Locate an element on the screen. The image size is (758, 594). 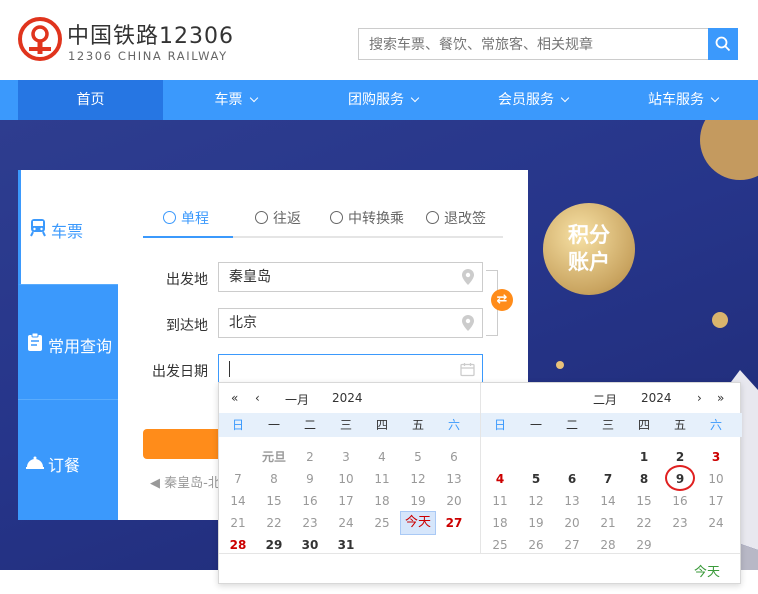
points-account-badge: 积分 账户 is located at coordinates (589, 249).